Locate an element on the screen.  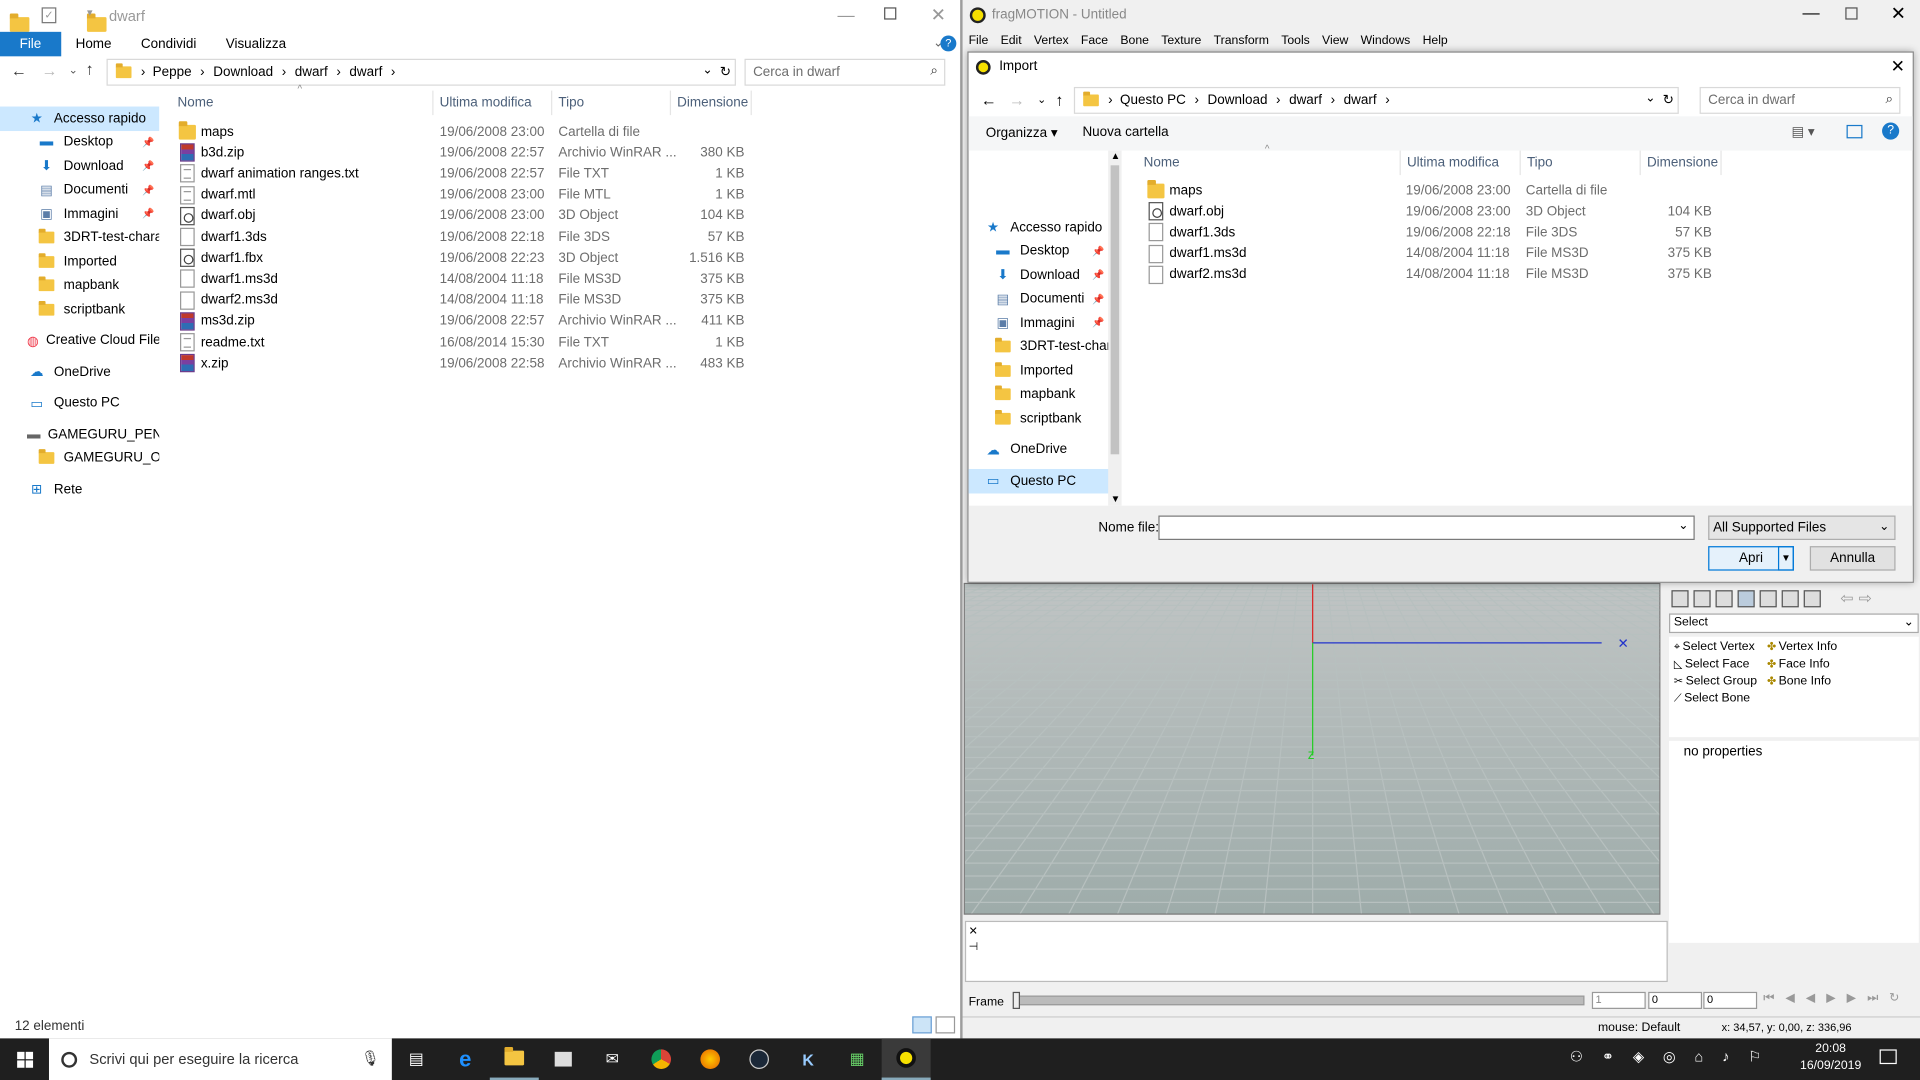
taskbar-search-input: Scrivi qui per eseguire la ricerca 🎙 is located at coordinates (220, 1059).